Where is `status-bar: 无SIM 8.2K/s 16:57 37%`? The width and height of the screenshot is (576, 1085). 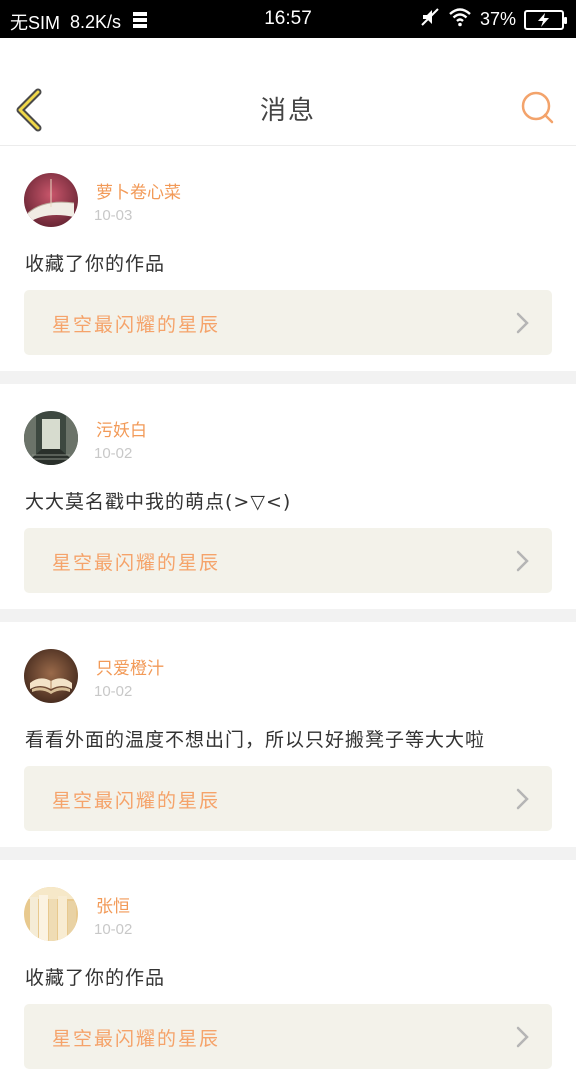 status-bar: 无SIM 8.2K/s 16:57 37% is located at coordinates (288, 19).